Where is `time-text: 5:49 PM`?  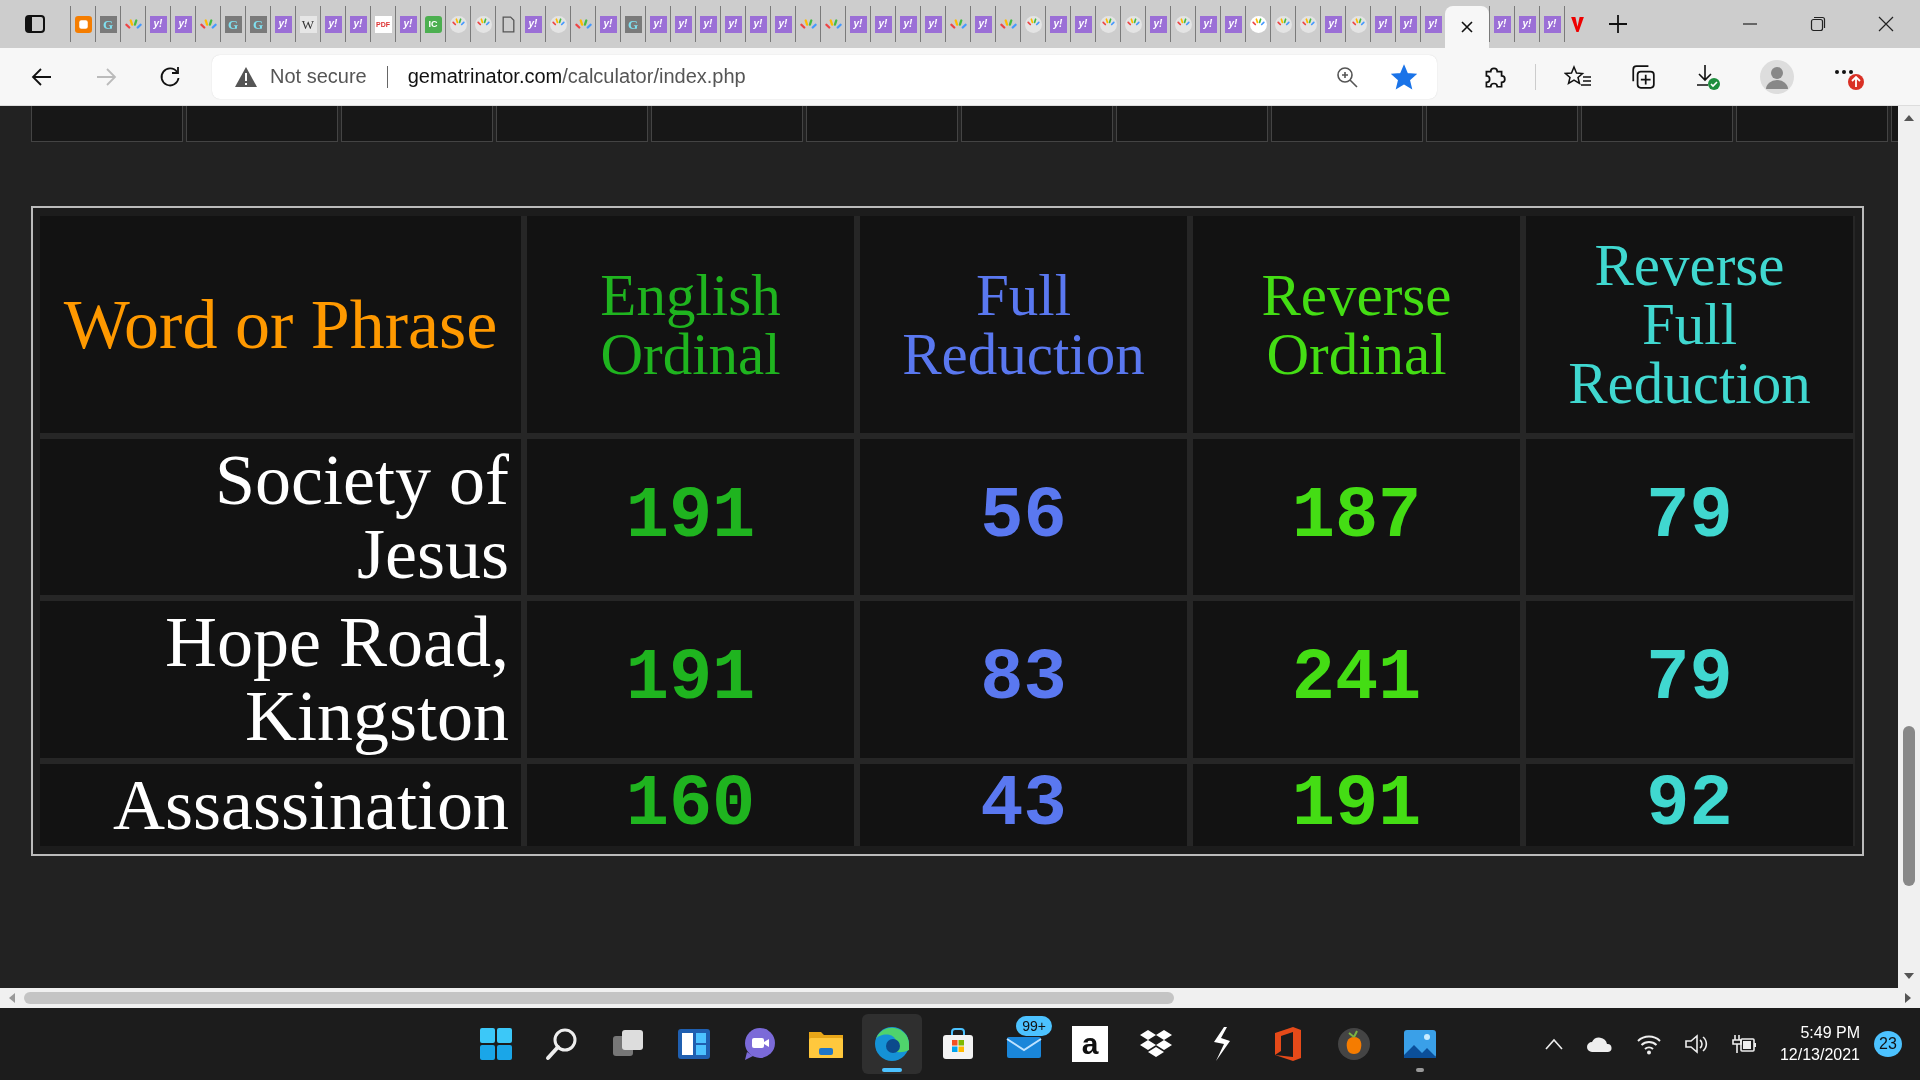 time-text: 5:49 PM is located at coordinates (1830, 1033).